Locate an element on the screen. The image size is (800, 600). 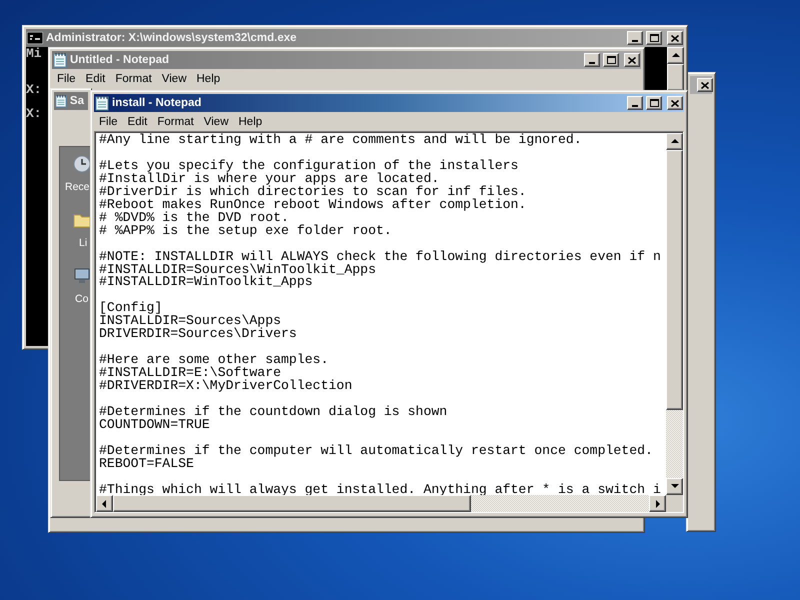
horizontal-scrollbar is located at coordinates (381, 503).